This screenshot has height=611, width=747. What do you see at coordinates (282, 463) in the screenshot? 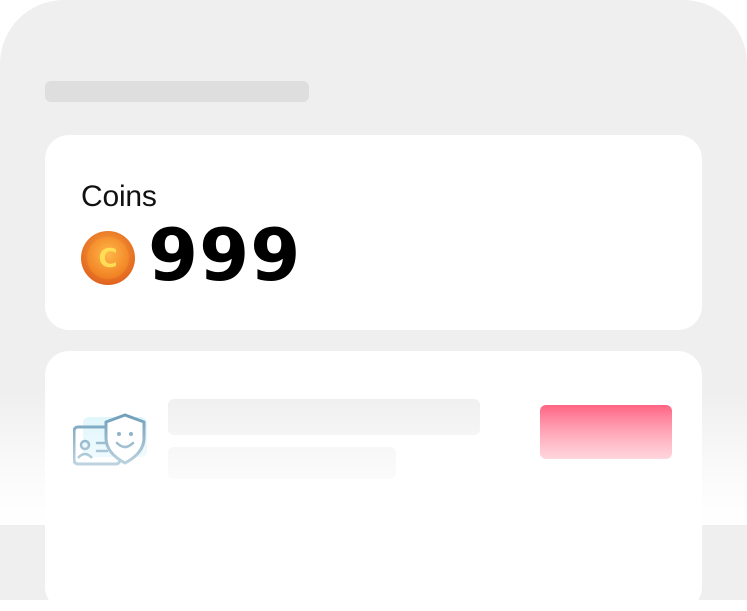
I see `task-subtitle-placeholder` at bounding box center [282, 463].